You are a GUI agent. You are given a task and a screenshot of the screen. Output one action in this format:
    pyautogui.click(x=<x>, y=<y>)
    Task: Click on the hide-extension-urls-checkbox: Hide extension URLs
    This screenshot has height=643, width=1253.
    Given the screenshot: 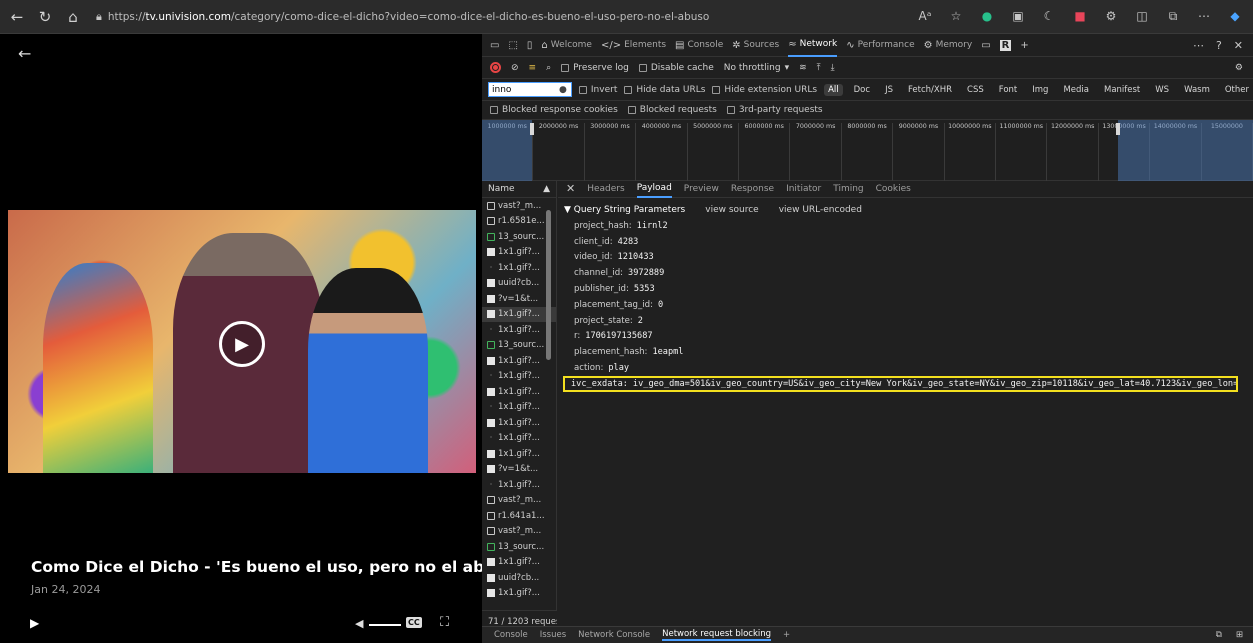 What is the action you would take?
    pyautogui.click(x=764, y=90)
    